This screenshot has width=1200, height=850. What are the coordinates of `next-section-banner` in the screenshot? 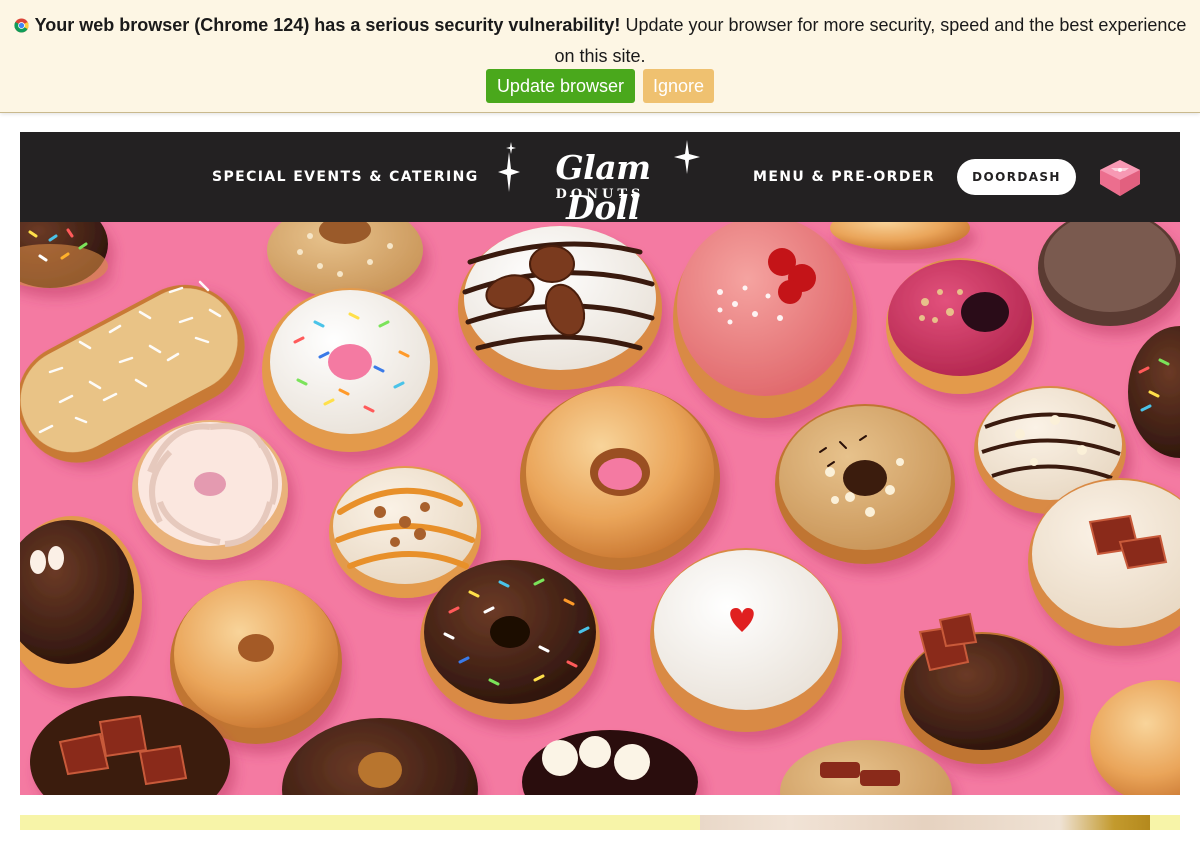 It's located at (600, 822).